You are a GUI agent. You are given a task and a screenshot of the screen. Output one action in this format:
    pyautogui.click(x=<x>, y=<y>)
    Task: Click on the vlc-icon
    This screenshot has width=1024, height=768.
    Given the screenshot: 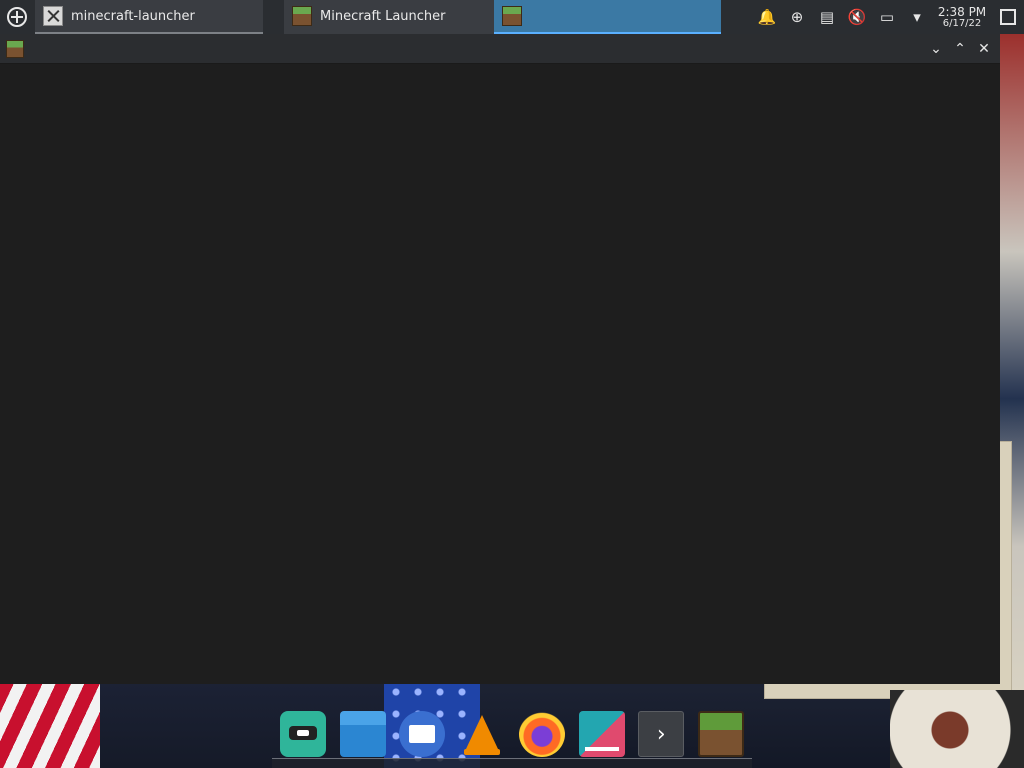 What is the action you would take?
    pyautogui.click(x=482, y=734)
    